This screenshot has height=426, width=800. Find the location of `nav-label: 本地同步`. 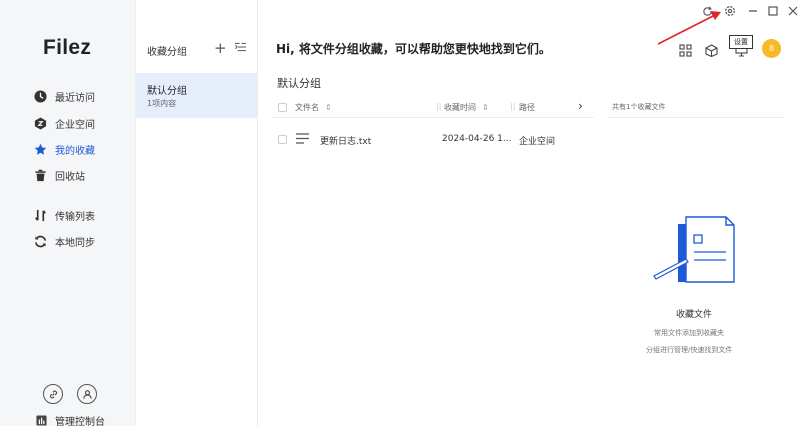

nav-label: 本地同步 is located at coordinates (75, 243).